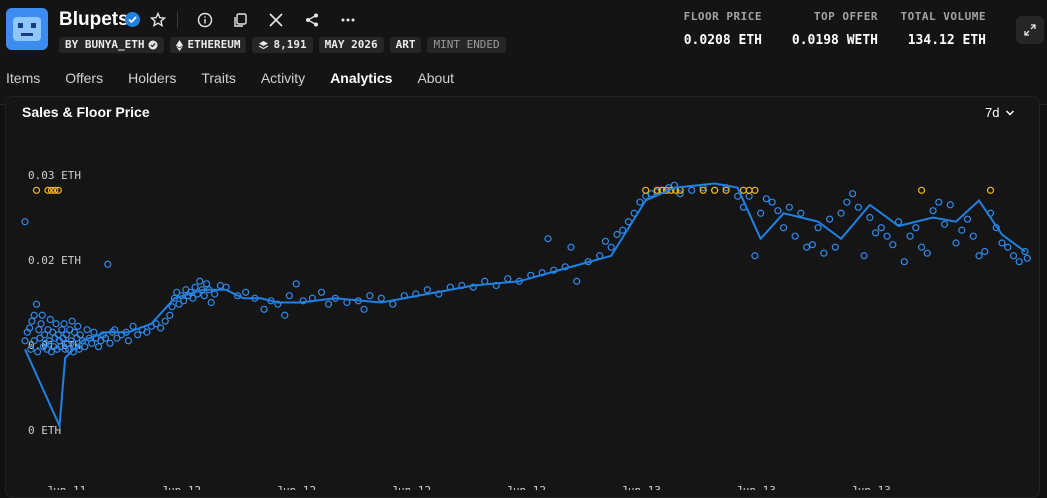  Describe the element at coordinates (67, 487) in the screenshot. I see `x-tick-label: Jun 11` at that location.